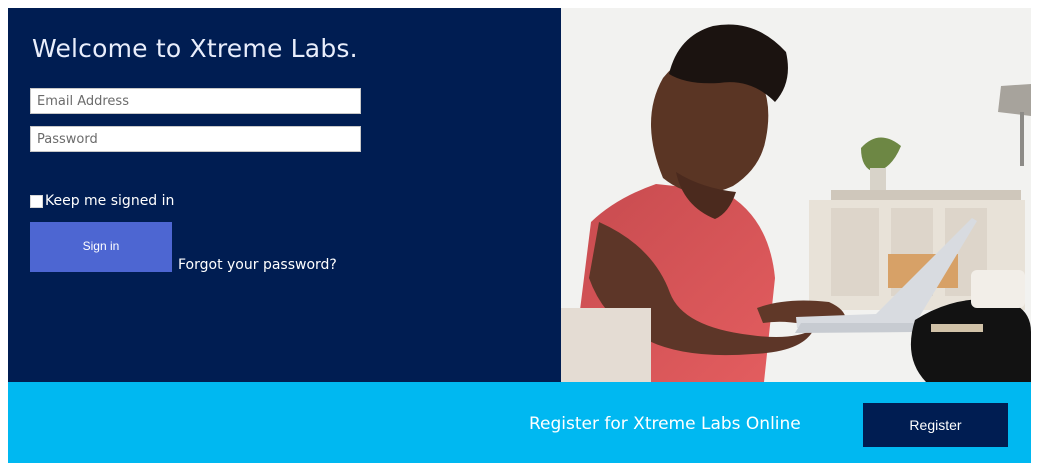 The image size is (1039, 464). I want to click on remember-me: Keep me signed in, so click(102, 201).